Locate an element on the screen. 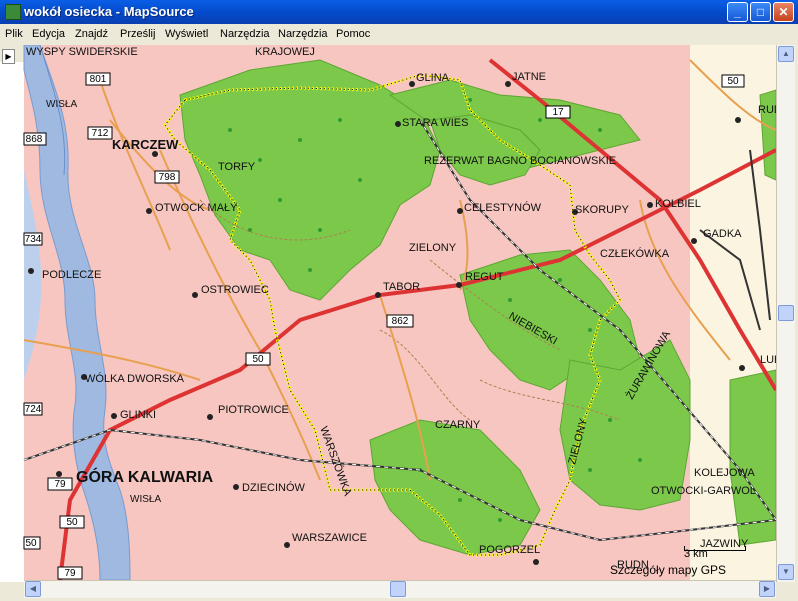 This screenshot has height=601, width=798. scroll-left-button: ◀ is located at coordinates (33, 589).